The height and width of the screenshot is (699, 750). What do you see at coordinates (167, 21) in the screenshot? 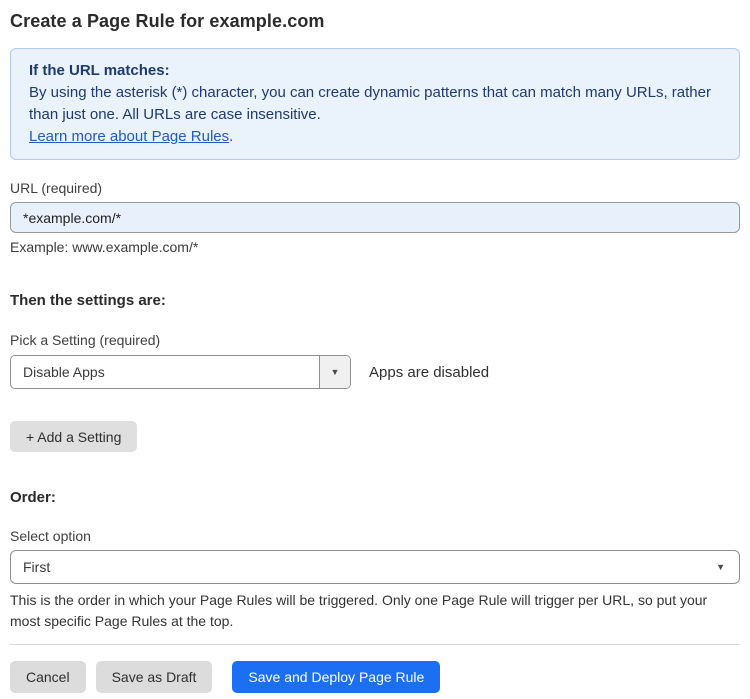
I see `page-title: Create a Page Rule for example.com` at bounding box center [167, 21].